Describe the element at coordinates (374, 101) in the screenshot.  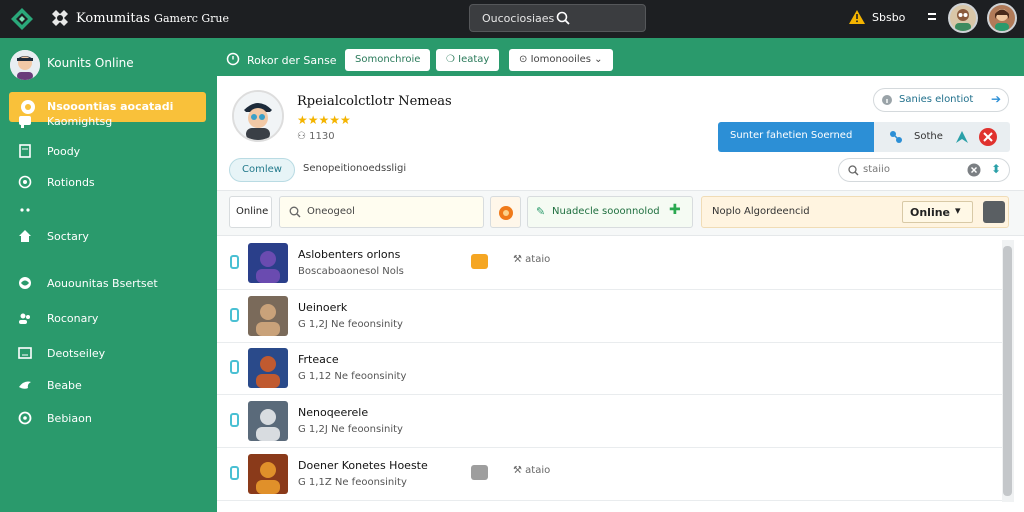
I see `profile-title: Rpeialcolctlotr Nemeas` at that location.